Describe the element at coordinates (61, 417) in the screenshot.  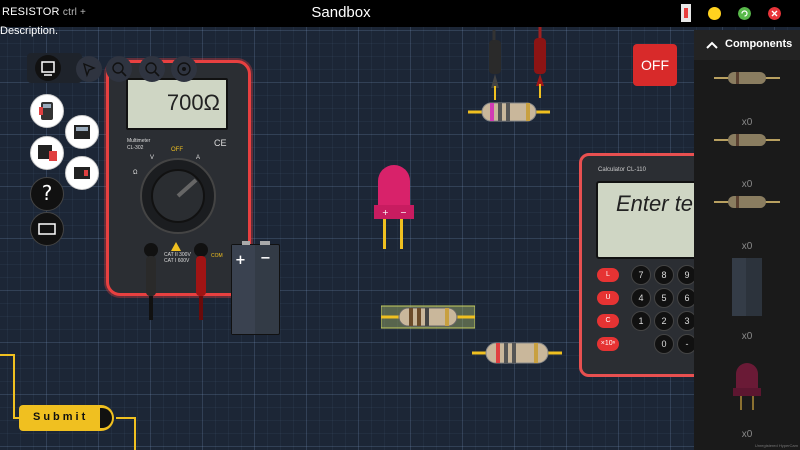
I see `submit-label: Submit` at that location.